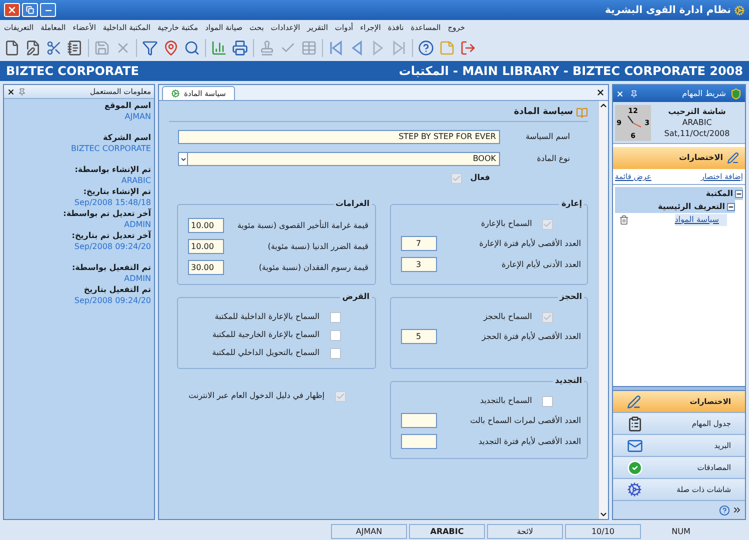 Image resolution: width=749 pixels, height=540 pixels. I want to click on group-title: إعارة, so click(571, 204).